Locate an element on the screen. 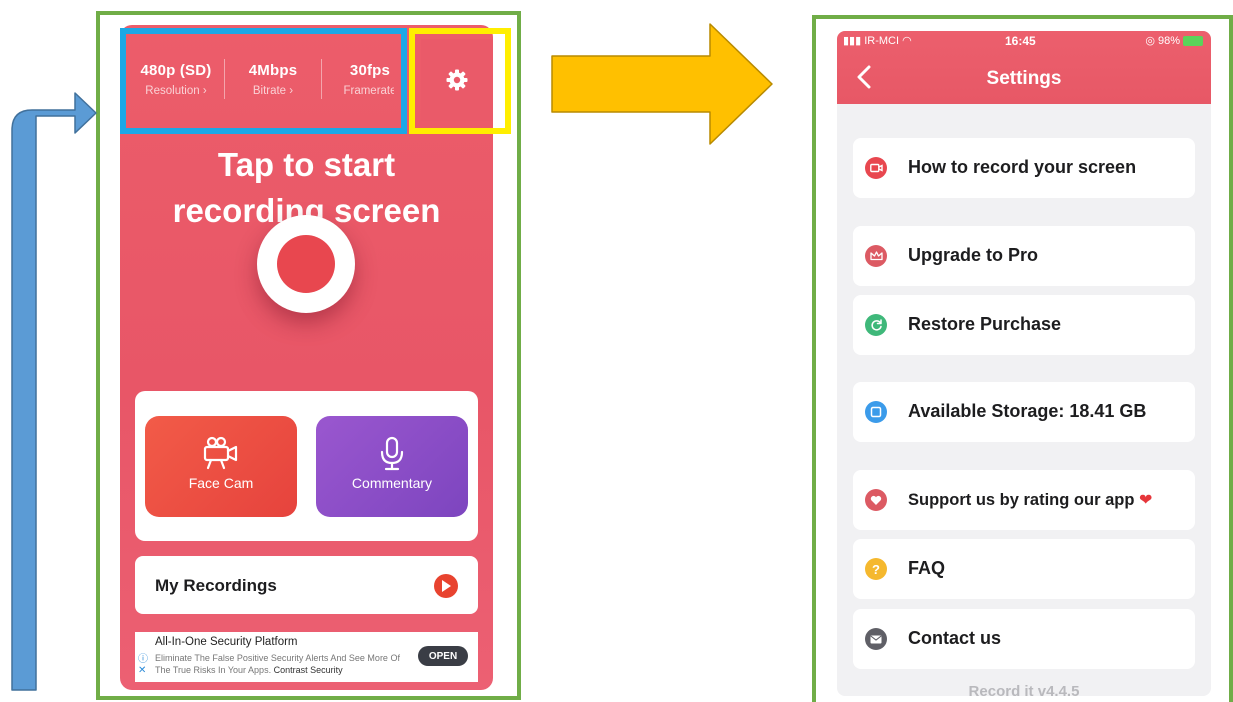 The image size is (1233, 702). heart-icon is located at coordinates (876, 500).